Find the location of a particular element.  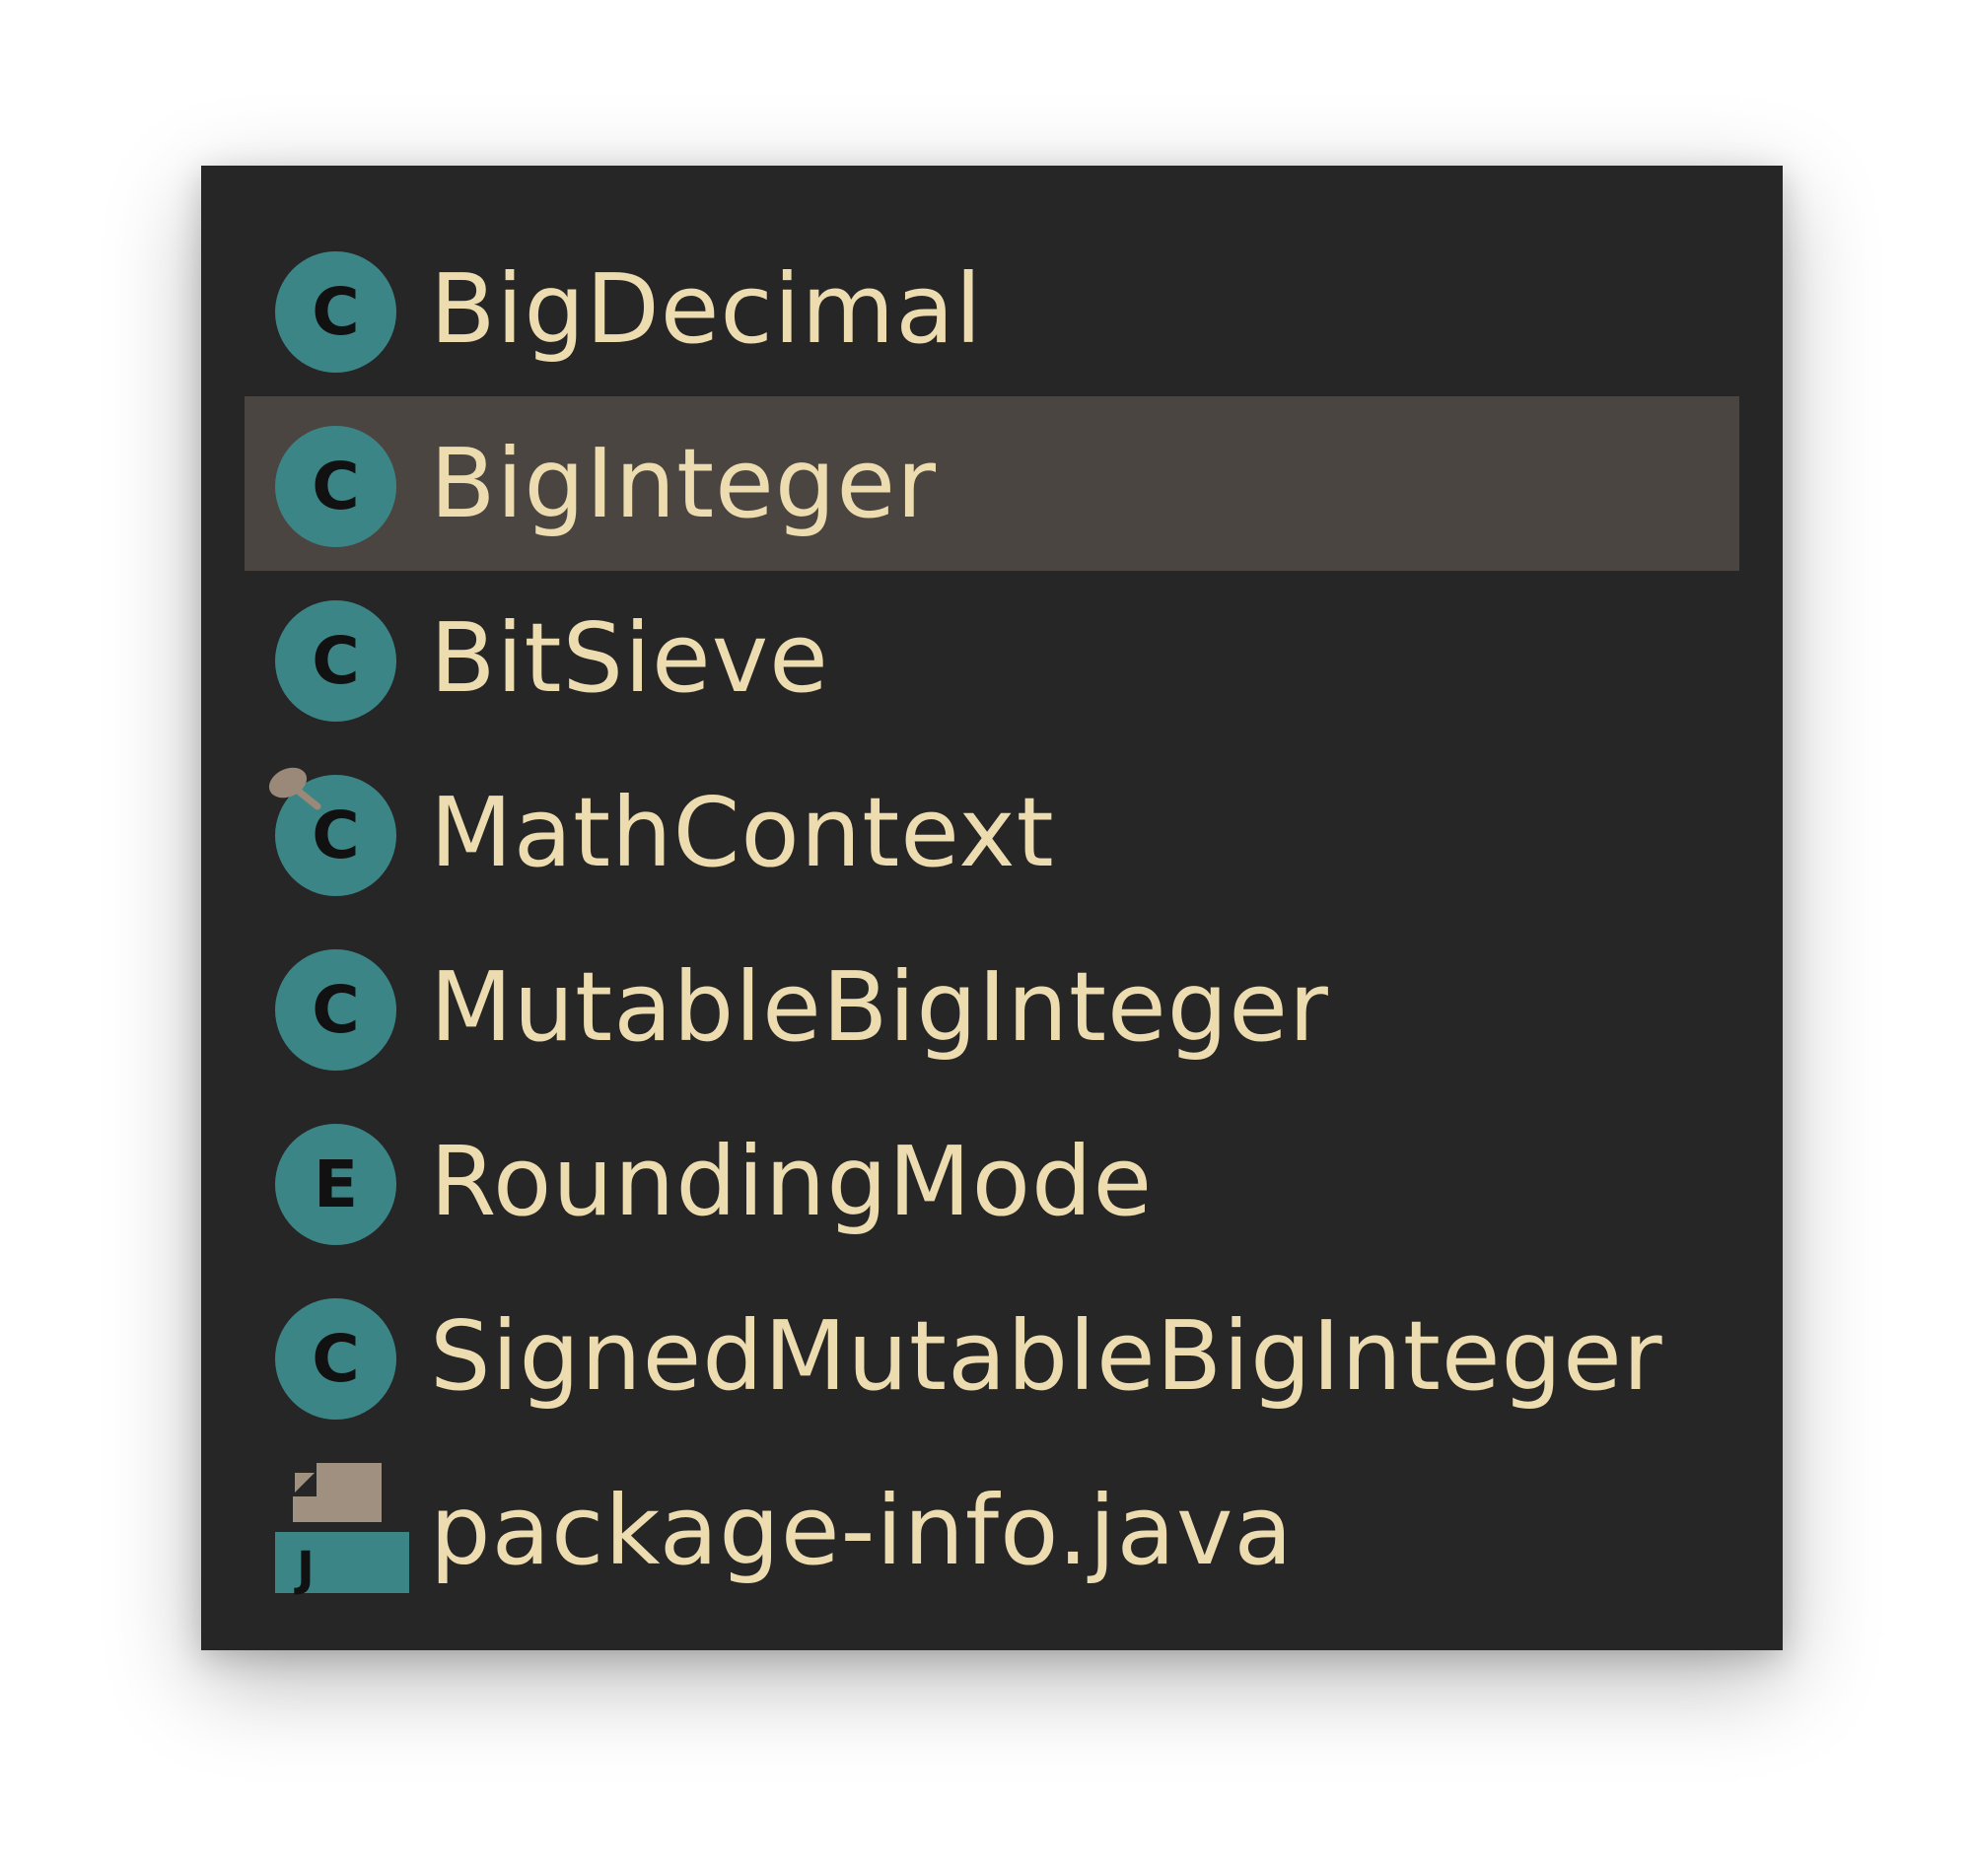

list-item-label: package-info.java is located at coordinates (862, 1530).